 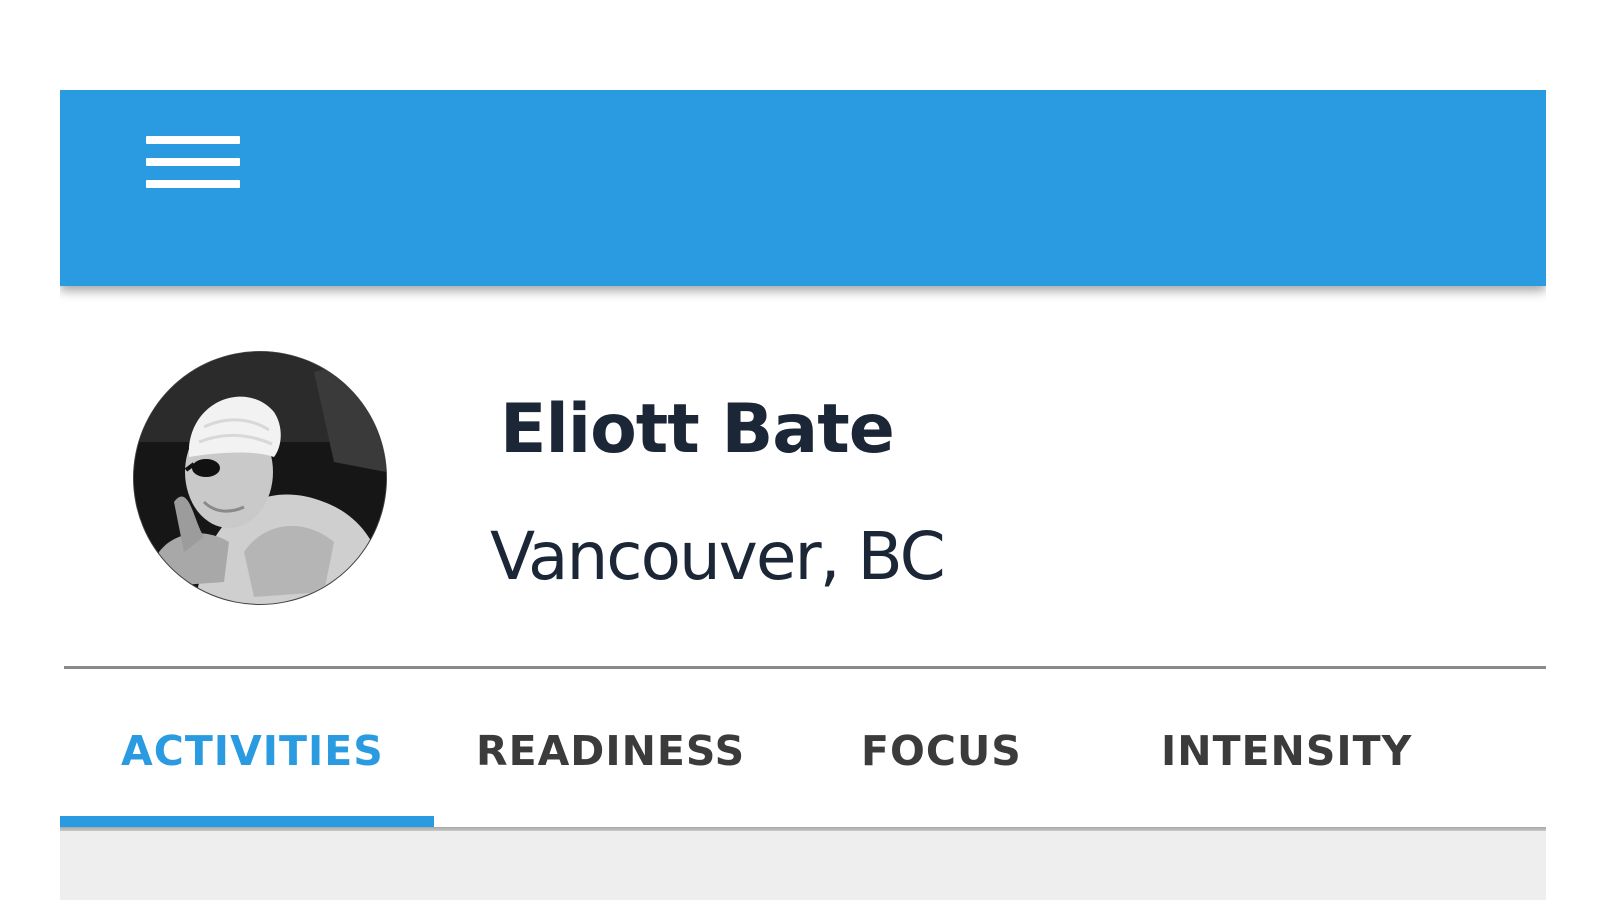 What do you see at coordinates (803, 865) in the screenshot?
I see `content-area` at bounding box center [803, 865].